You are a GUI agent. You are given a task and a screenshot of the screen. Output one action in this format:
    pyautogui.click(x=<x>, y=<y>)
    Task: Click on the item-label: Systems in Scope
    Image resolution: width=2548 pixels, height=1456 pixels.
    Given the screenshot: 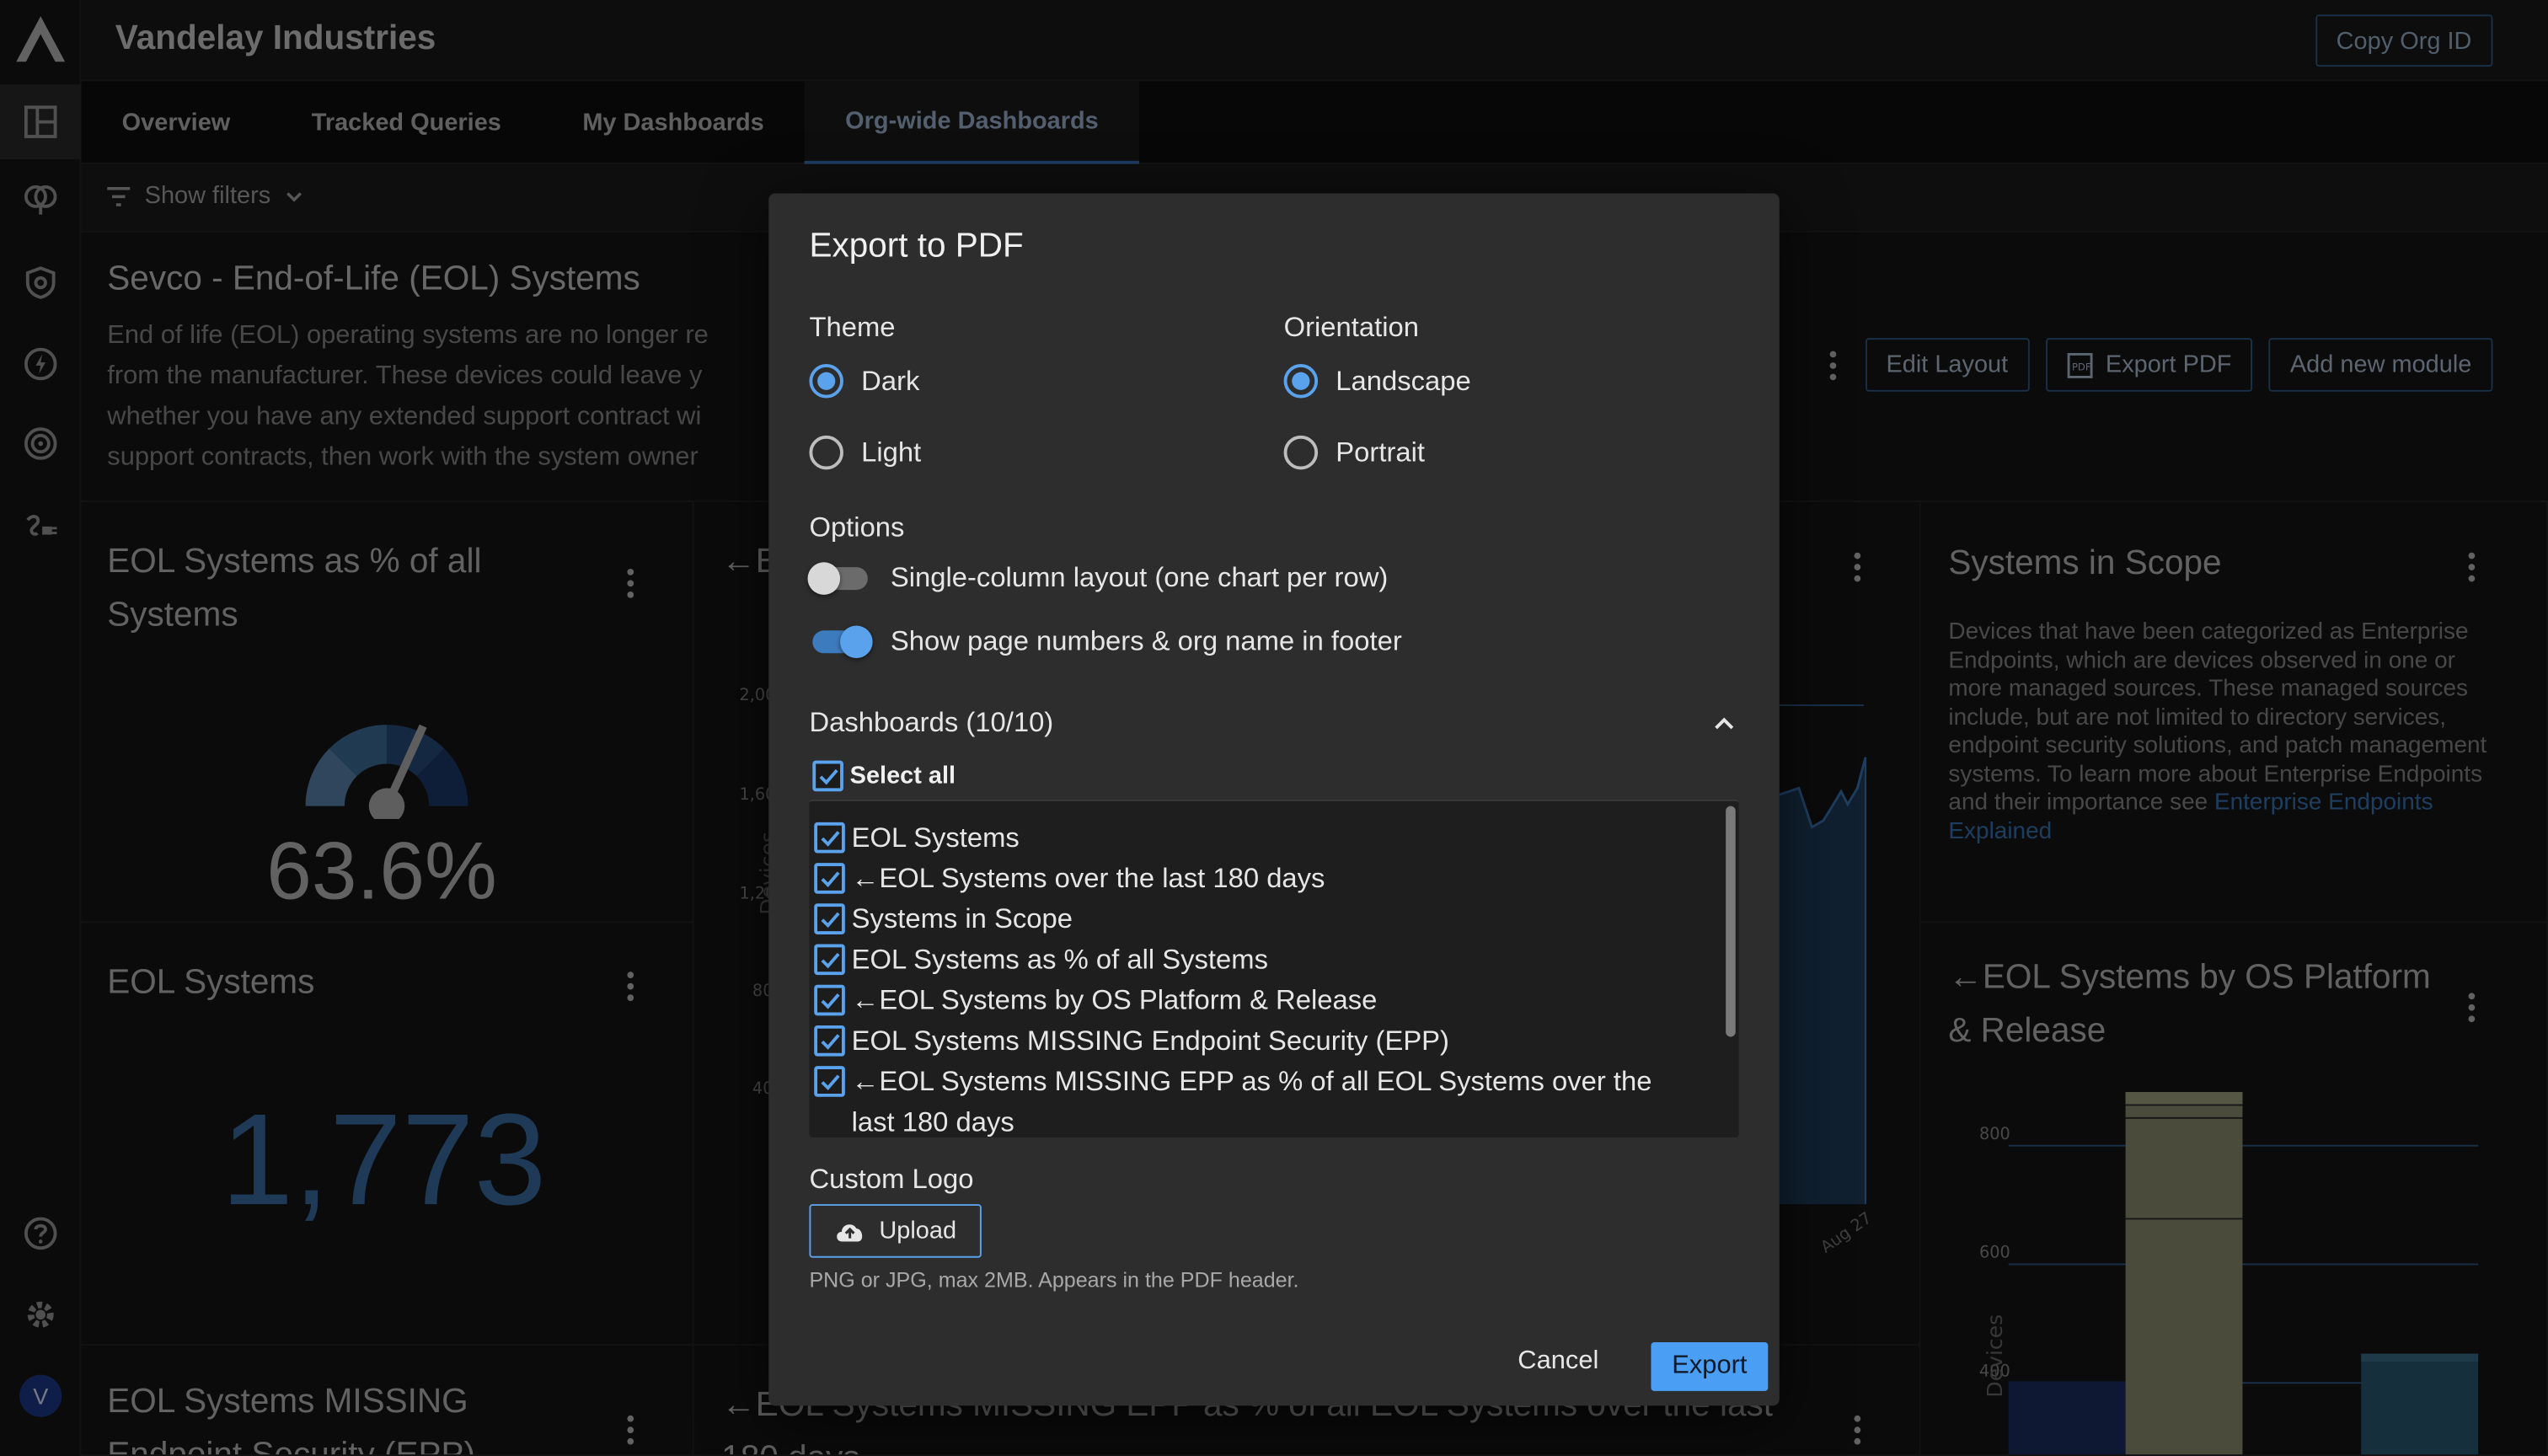 What is the action you would take?
    pyautogui.click(x=962, y=918)
    